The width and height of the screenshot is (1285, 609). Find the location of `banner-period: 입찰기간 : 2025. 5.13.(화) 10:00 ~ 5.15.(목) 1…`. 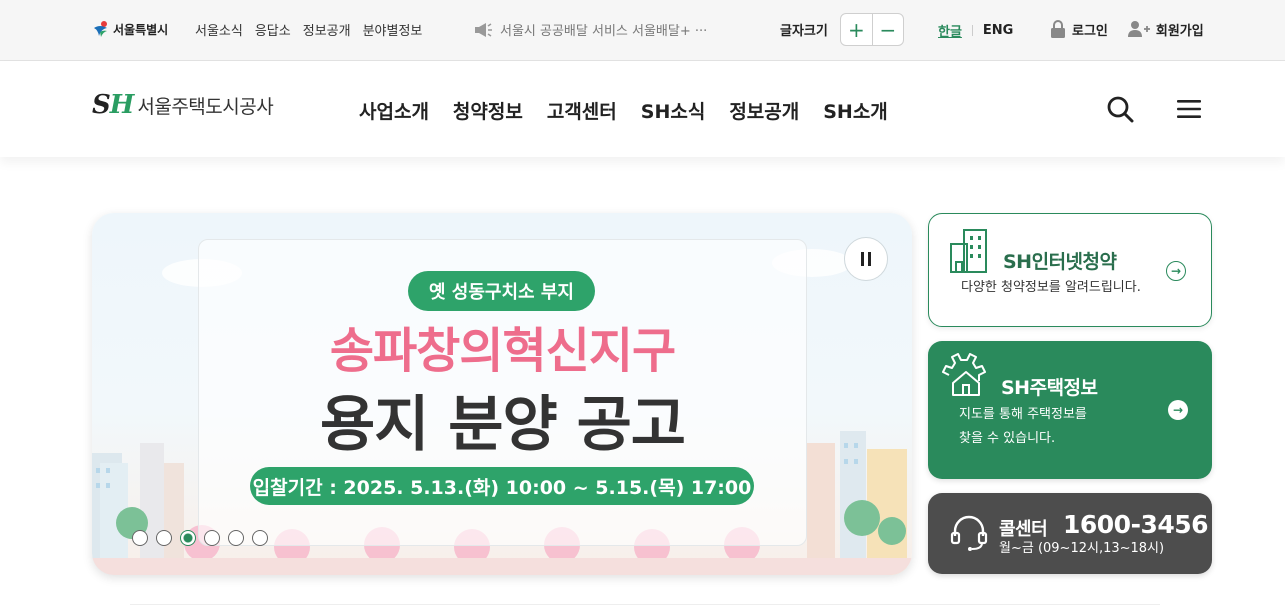

banner-period: 입찰기간 : 2025. 5.13.(화) 10:00 ~ 5.15.(목) 1… is located at coordinates (502, 486).